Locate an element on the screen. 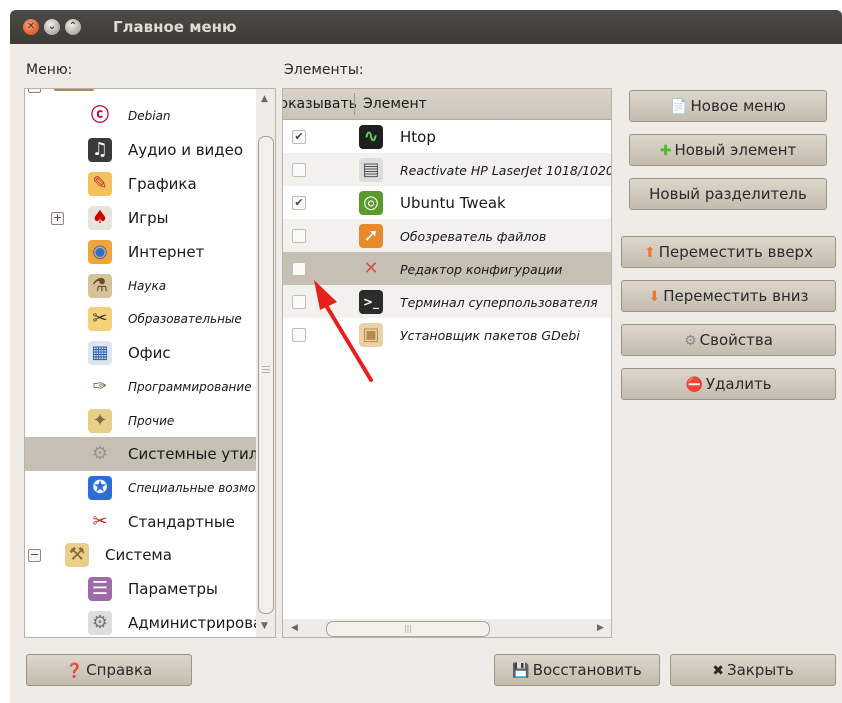 This screenshot has height=703, width=842. annotation-arrow is located at coordinates (343, 331).